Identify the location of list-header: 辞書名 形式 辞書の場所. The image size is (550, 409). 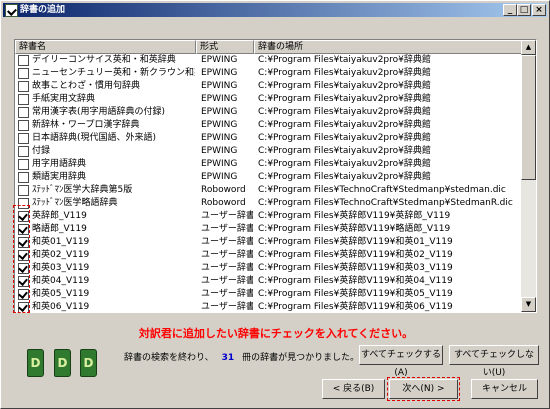
(269, 47).